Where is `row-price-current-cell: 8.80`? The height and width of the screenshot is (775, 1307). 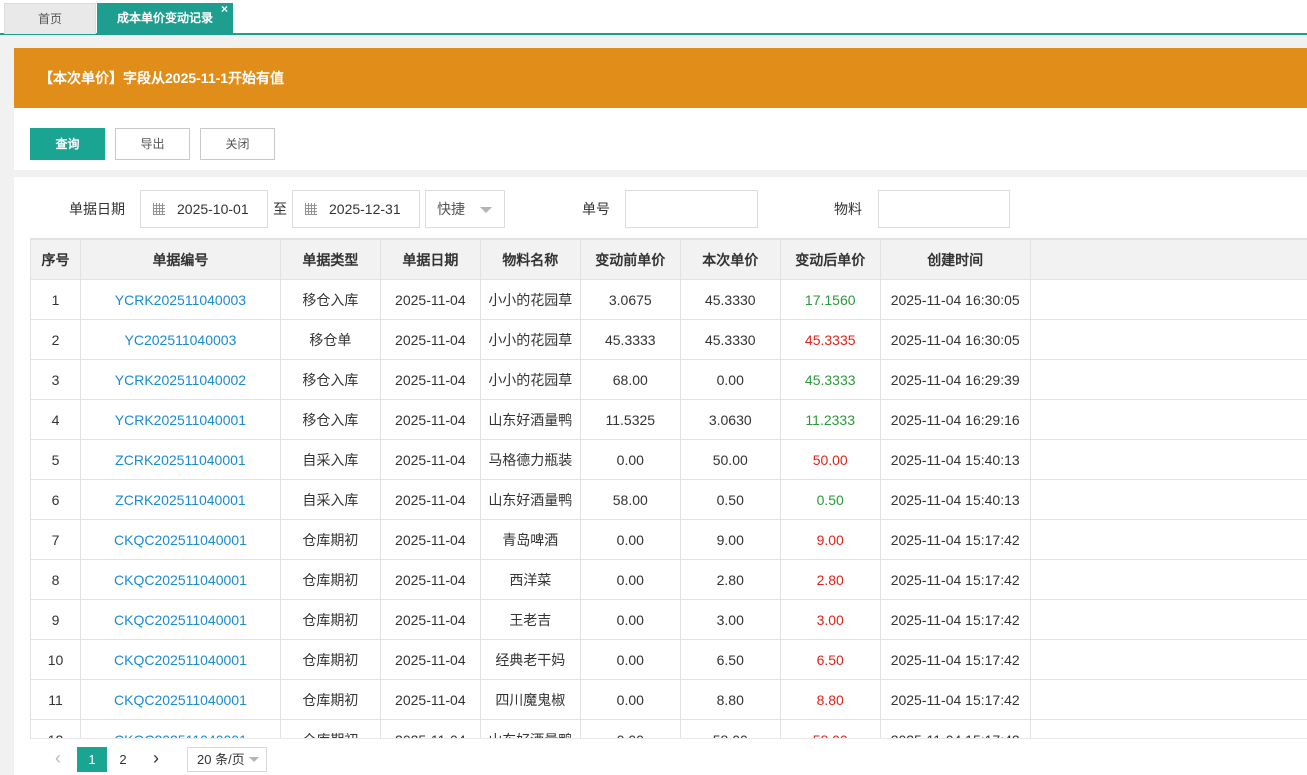
row-price-current-cell: 8.80 is located at coordinates (730, 699).